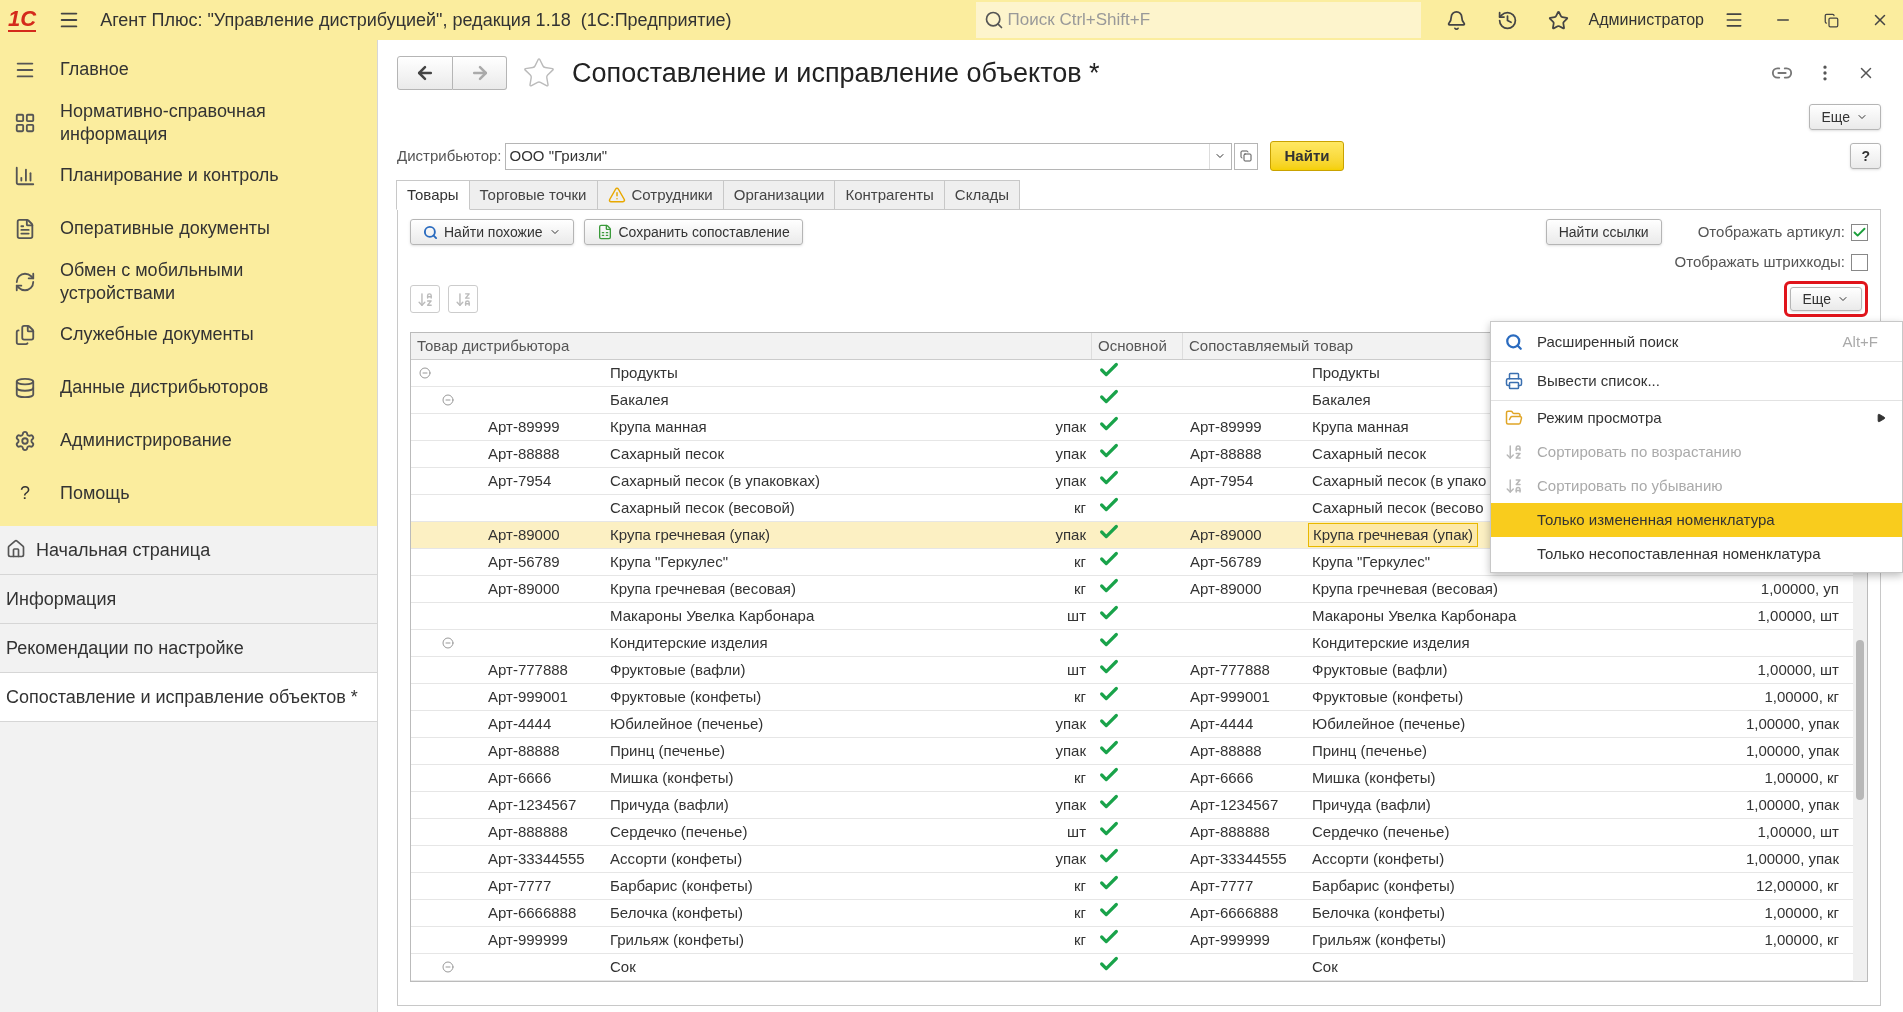 The width and height of the screenshot is (1903, 1012). I want to click on menu-item: Только измененная номенклатура, so click(1696, 520).